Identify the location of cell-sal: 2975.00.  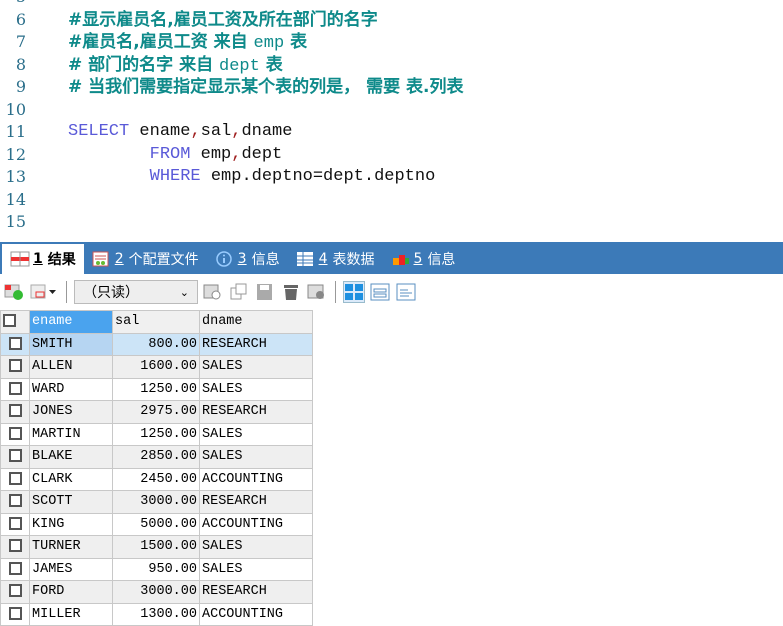
(156, 412).